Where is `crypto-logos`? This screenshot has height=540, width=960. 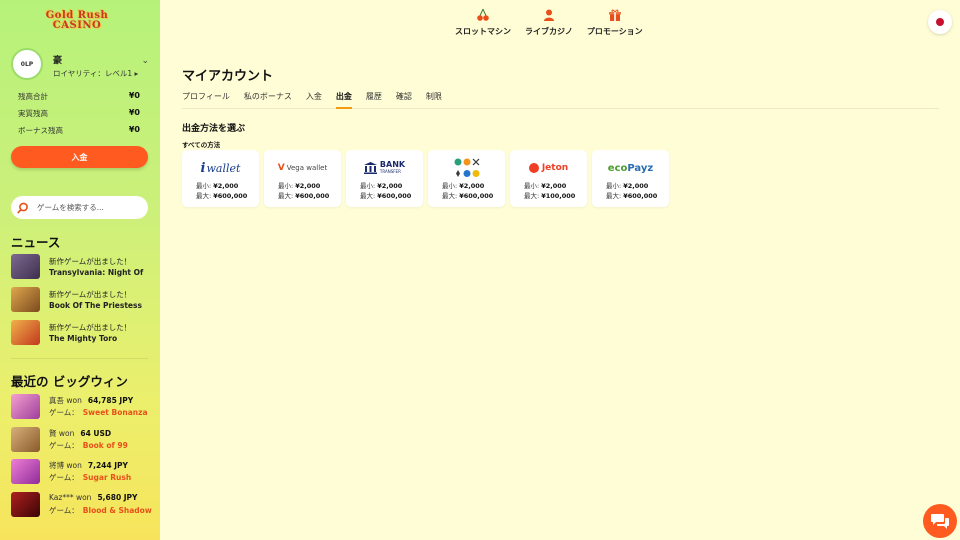 crypto-logos is located at coordinates (466, 168).